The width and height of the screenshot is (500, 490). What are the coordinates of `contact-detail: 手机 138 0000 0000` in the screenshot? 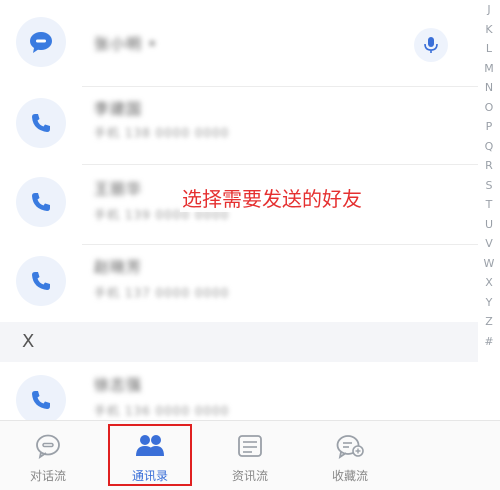 It's located at (162, 133).